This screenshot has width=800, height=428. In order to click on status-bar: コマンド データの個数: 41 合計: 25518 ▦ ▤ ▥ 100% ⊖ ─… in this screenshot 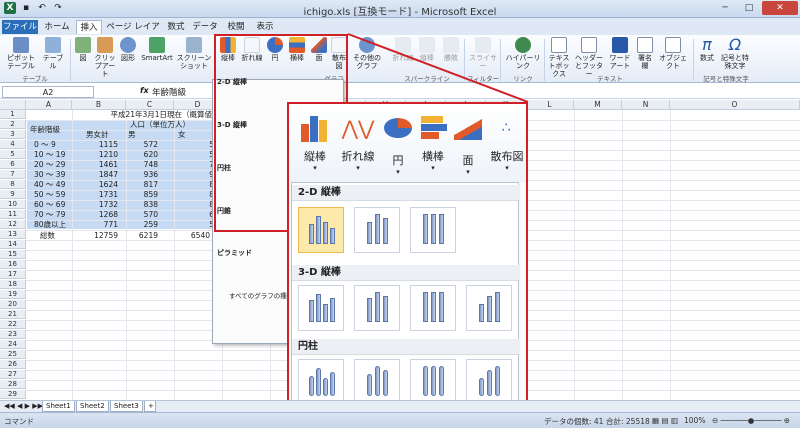, I will do `click(400, 420)`.